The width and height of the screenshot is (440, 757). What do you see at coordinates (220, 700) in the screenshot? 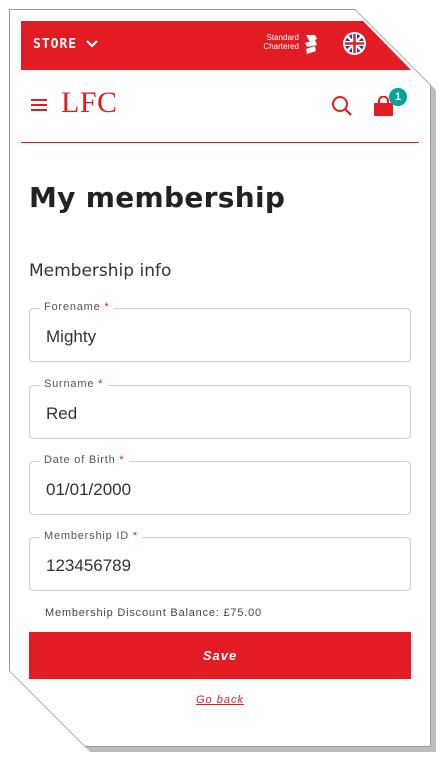
I see `go-back-link: Go back` at bounding box center [220, 700].